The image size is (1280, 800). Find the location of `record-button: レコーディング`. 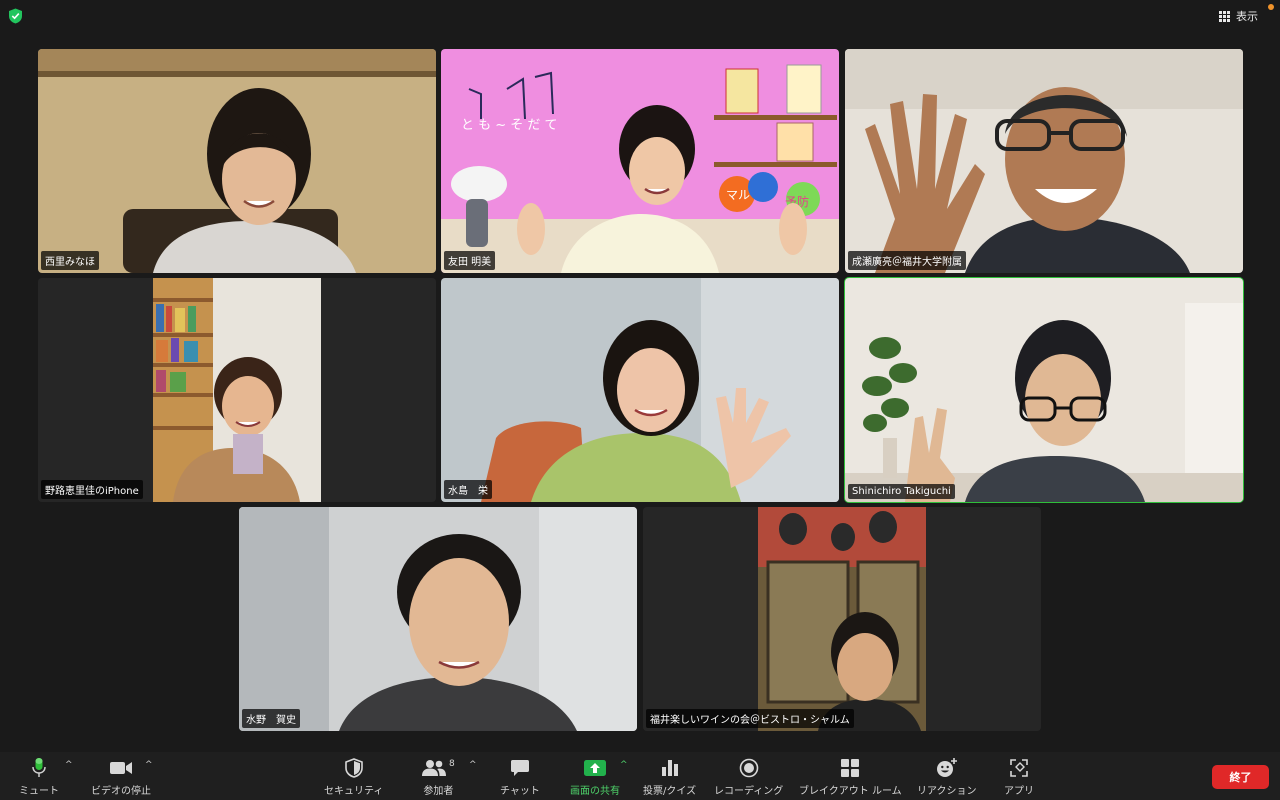

record-button: レコーディング is located at coordinates (748, 776).